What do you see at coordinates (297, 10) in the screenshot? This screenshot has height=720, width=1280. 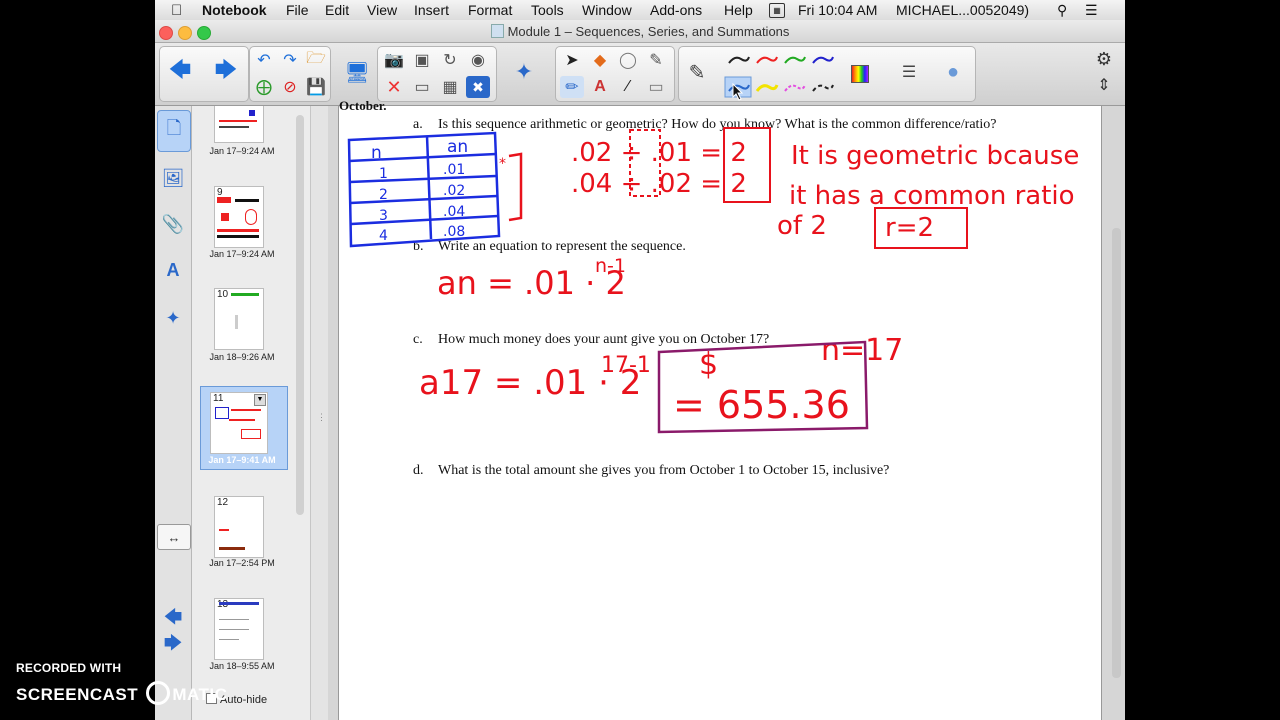 I see `menu-file: File` at bounding box center [297, 10].